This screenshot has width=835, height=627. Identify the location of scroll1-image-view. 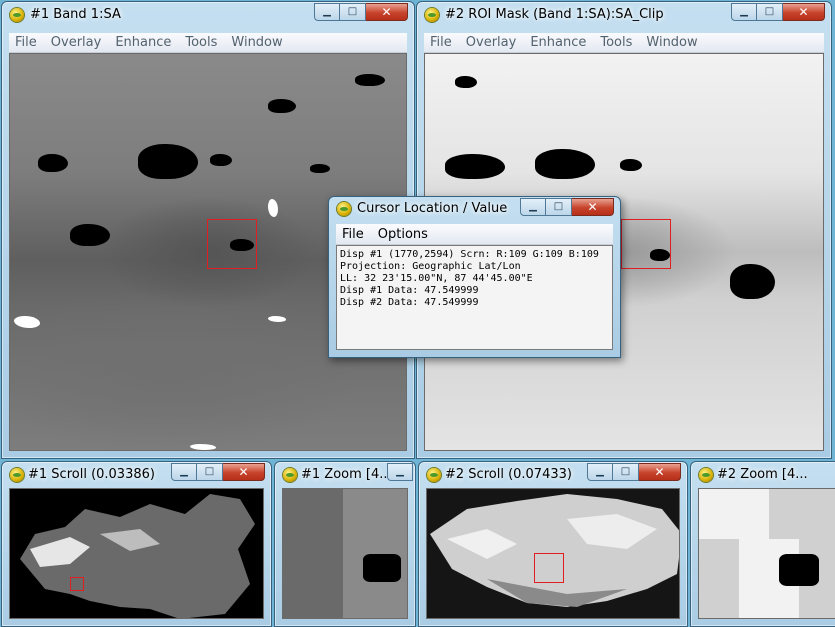
(136, 553).